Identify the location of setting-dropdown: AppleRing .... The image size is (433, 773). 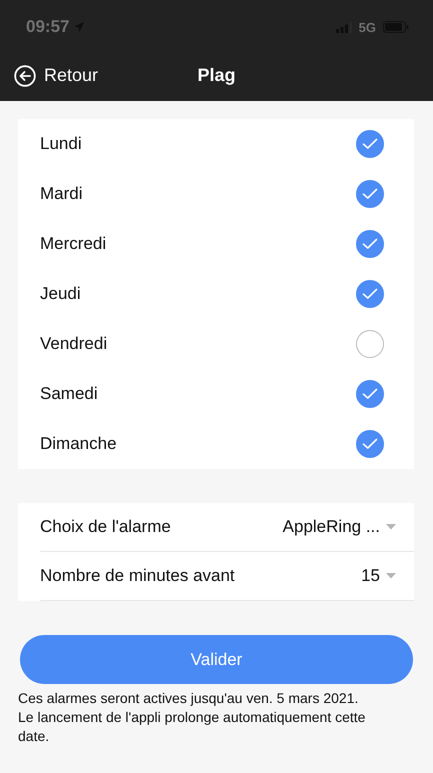
(339, 527).